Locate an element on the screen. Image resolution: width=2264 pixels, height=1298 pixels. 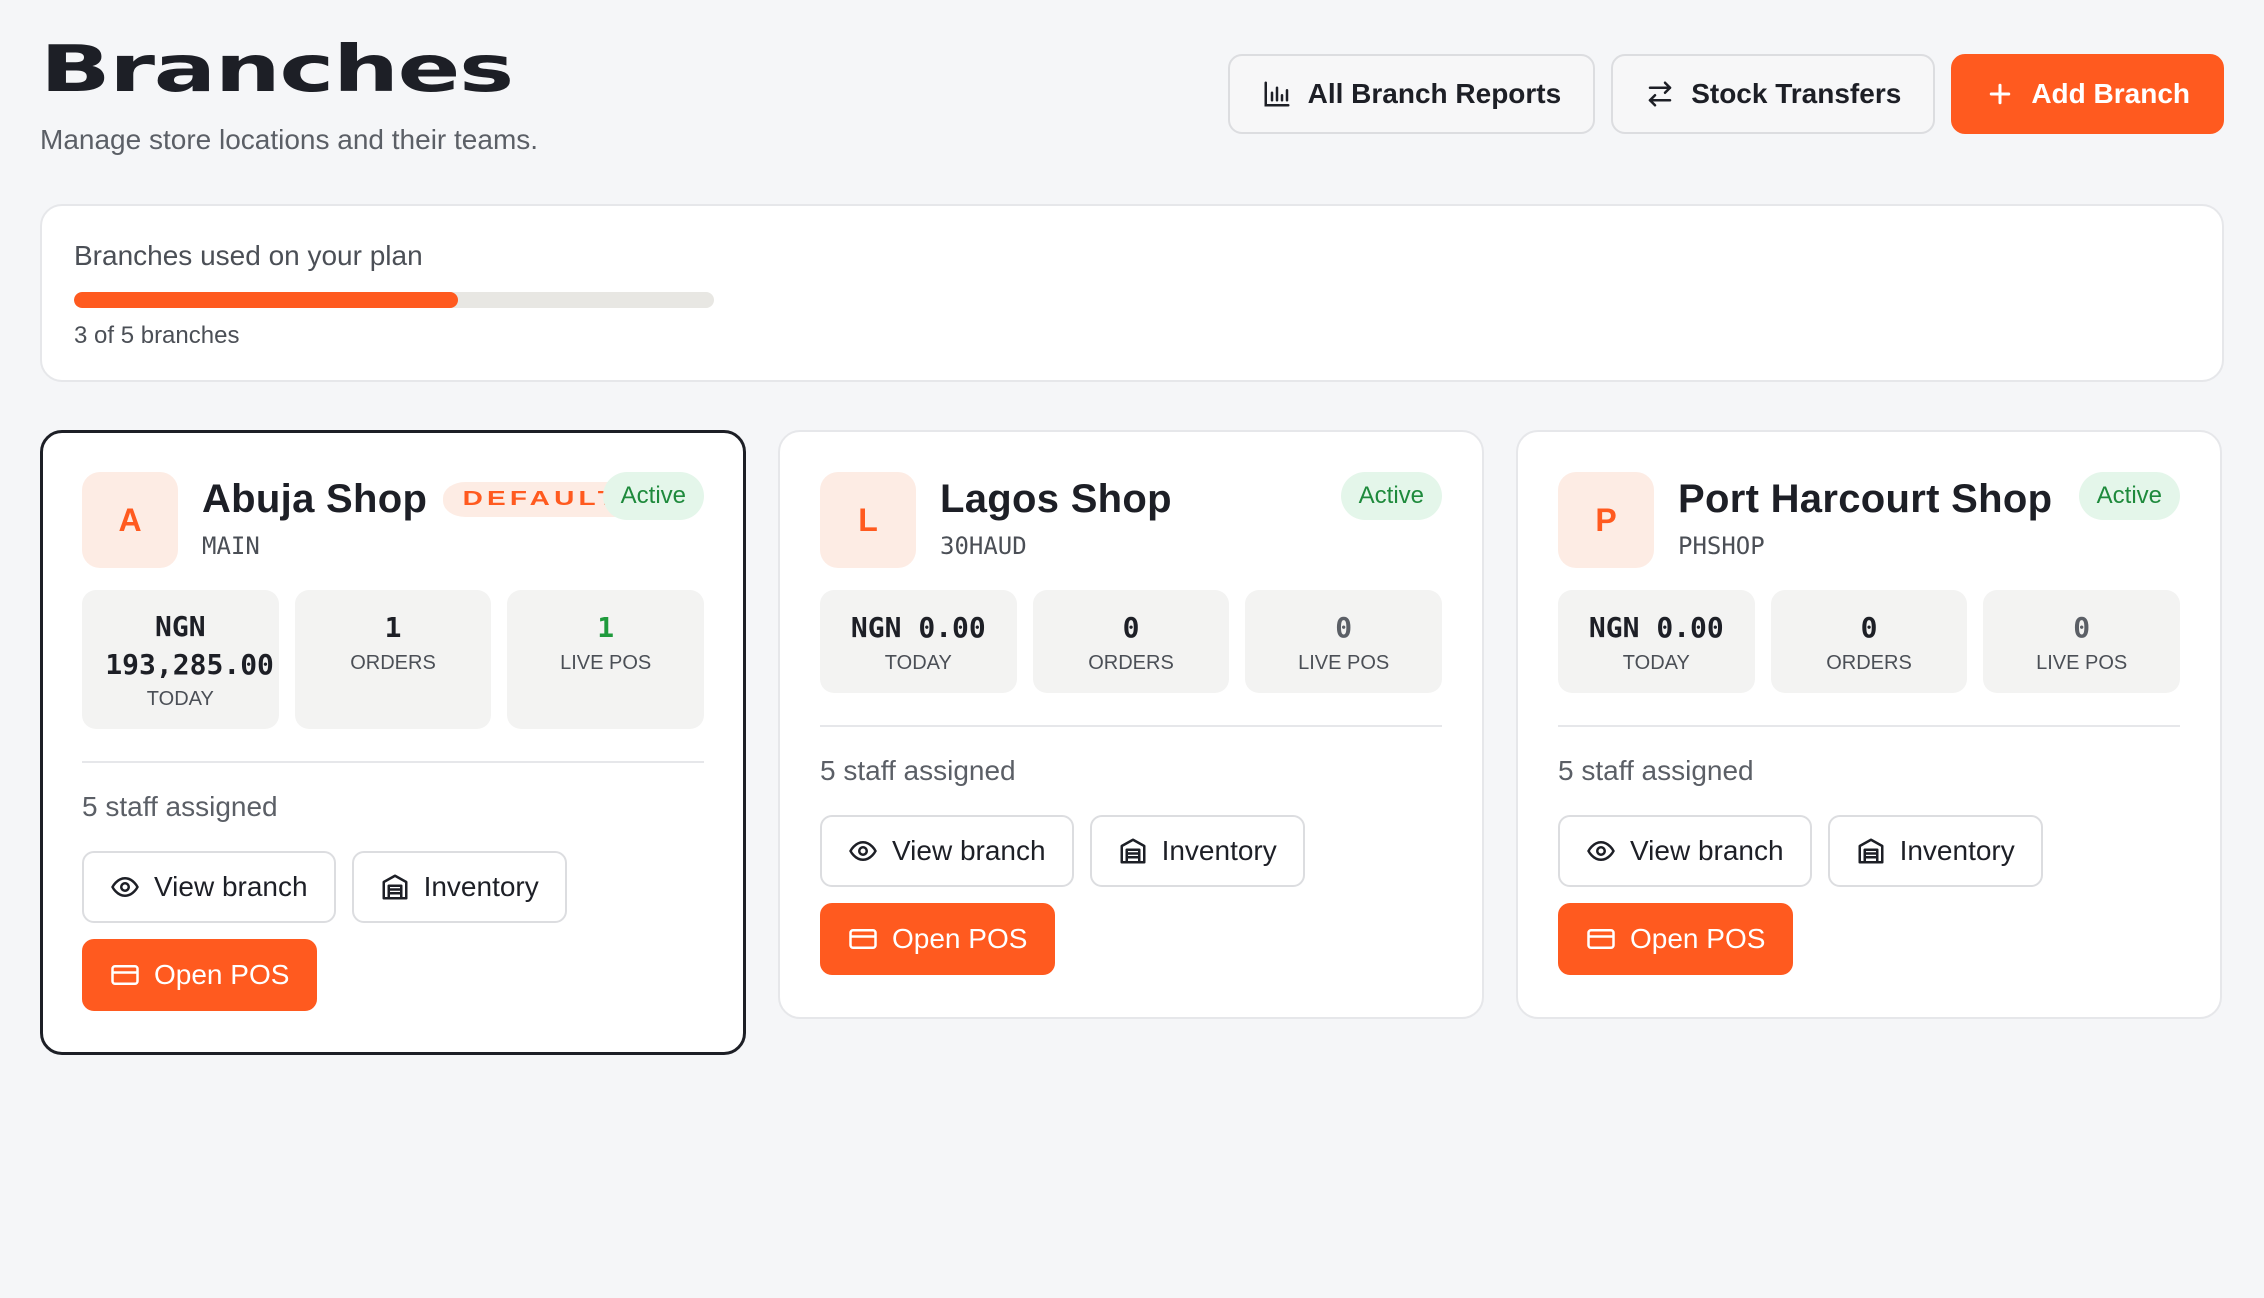
stat-live-pos-value: 1 is located at coordinates (606, 627).